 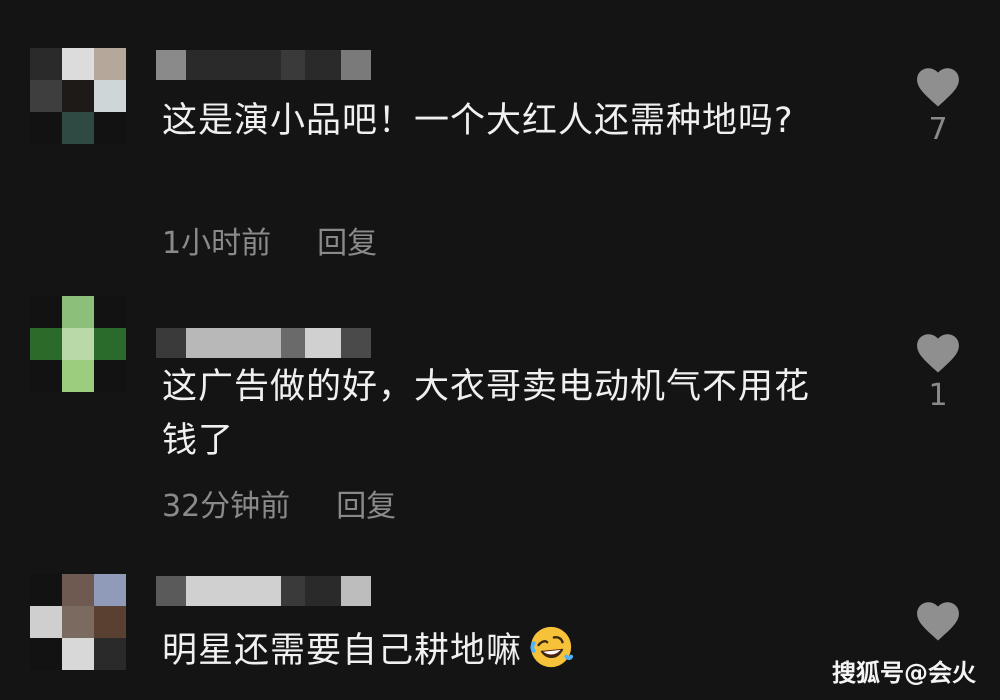 What do you see at coordinates (478, 121) in the screenshot?
I see `comment-text: 这是演小品吧！一个大红人还需种地吗?` at bounding box center [478, 121].